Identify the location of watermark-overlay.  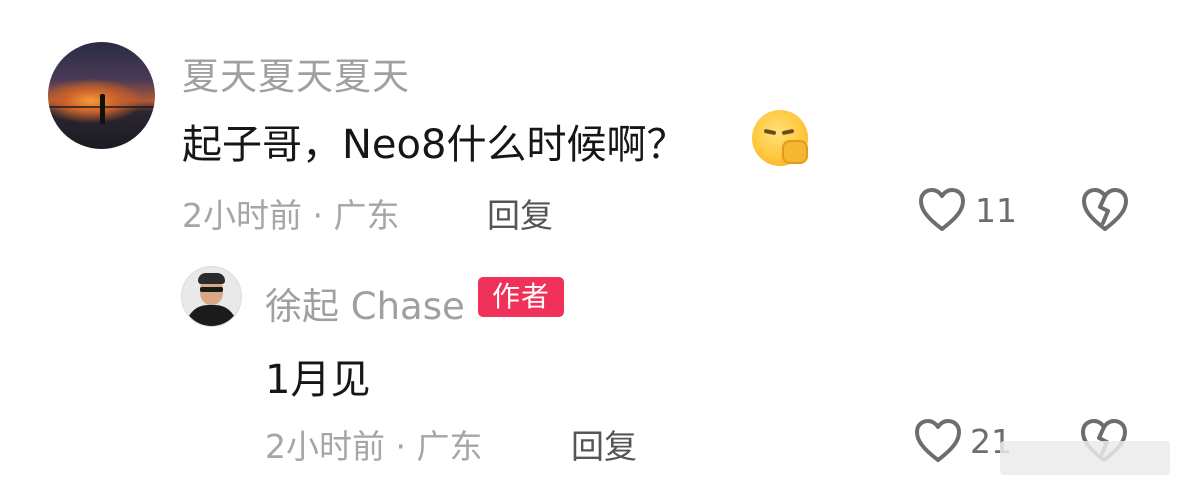
(1085, 458).